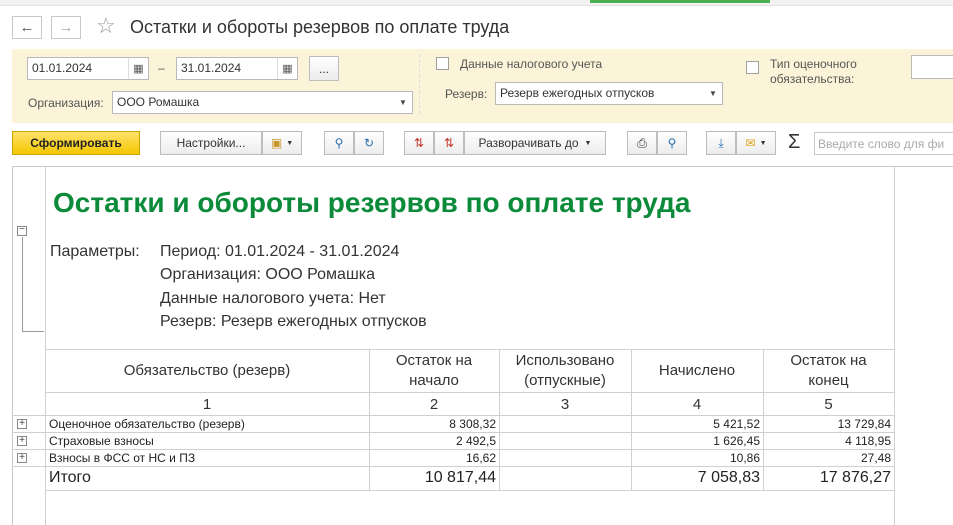 This screenshot has height=525, width=953. I want to click on param-reserve: Резерв: Резерв ежегодных отпусков, so click(293, 321).